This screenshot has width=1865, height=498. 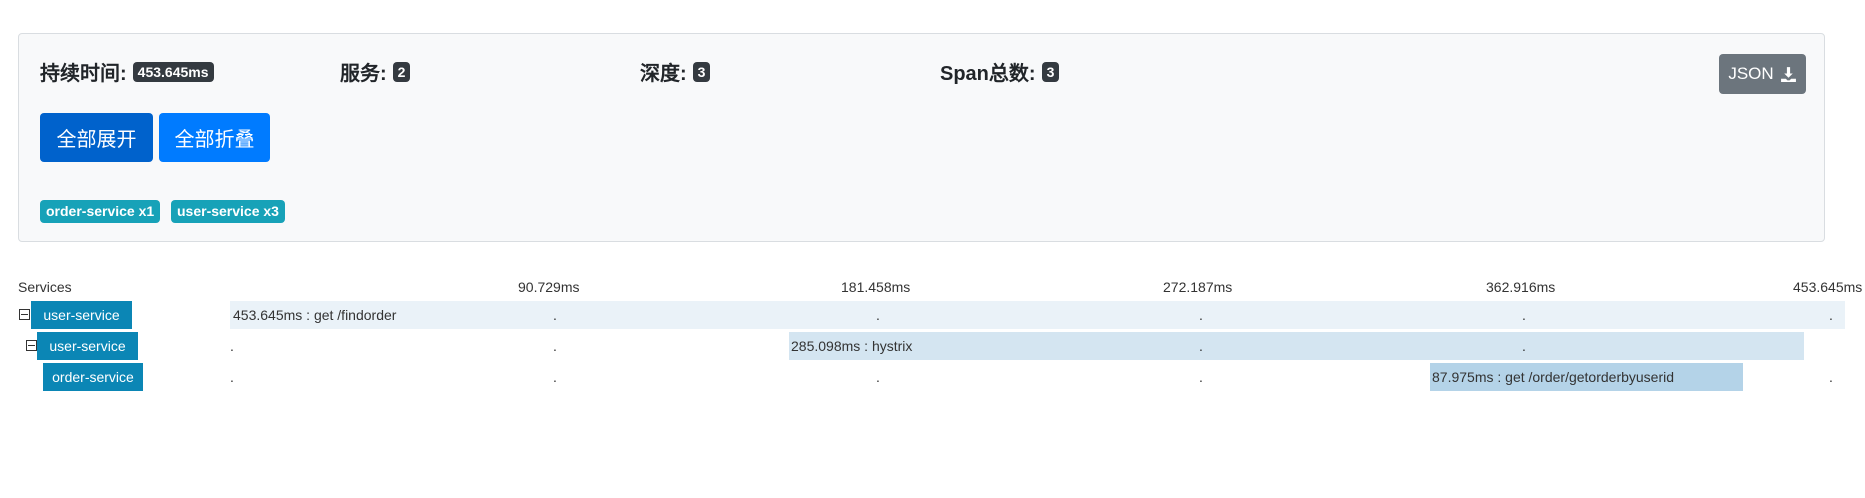 I want to click on trace-row: user-service 285.098ms : hystrix . . . ., so click(x=932, y=346).